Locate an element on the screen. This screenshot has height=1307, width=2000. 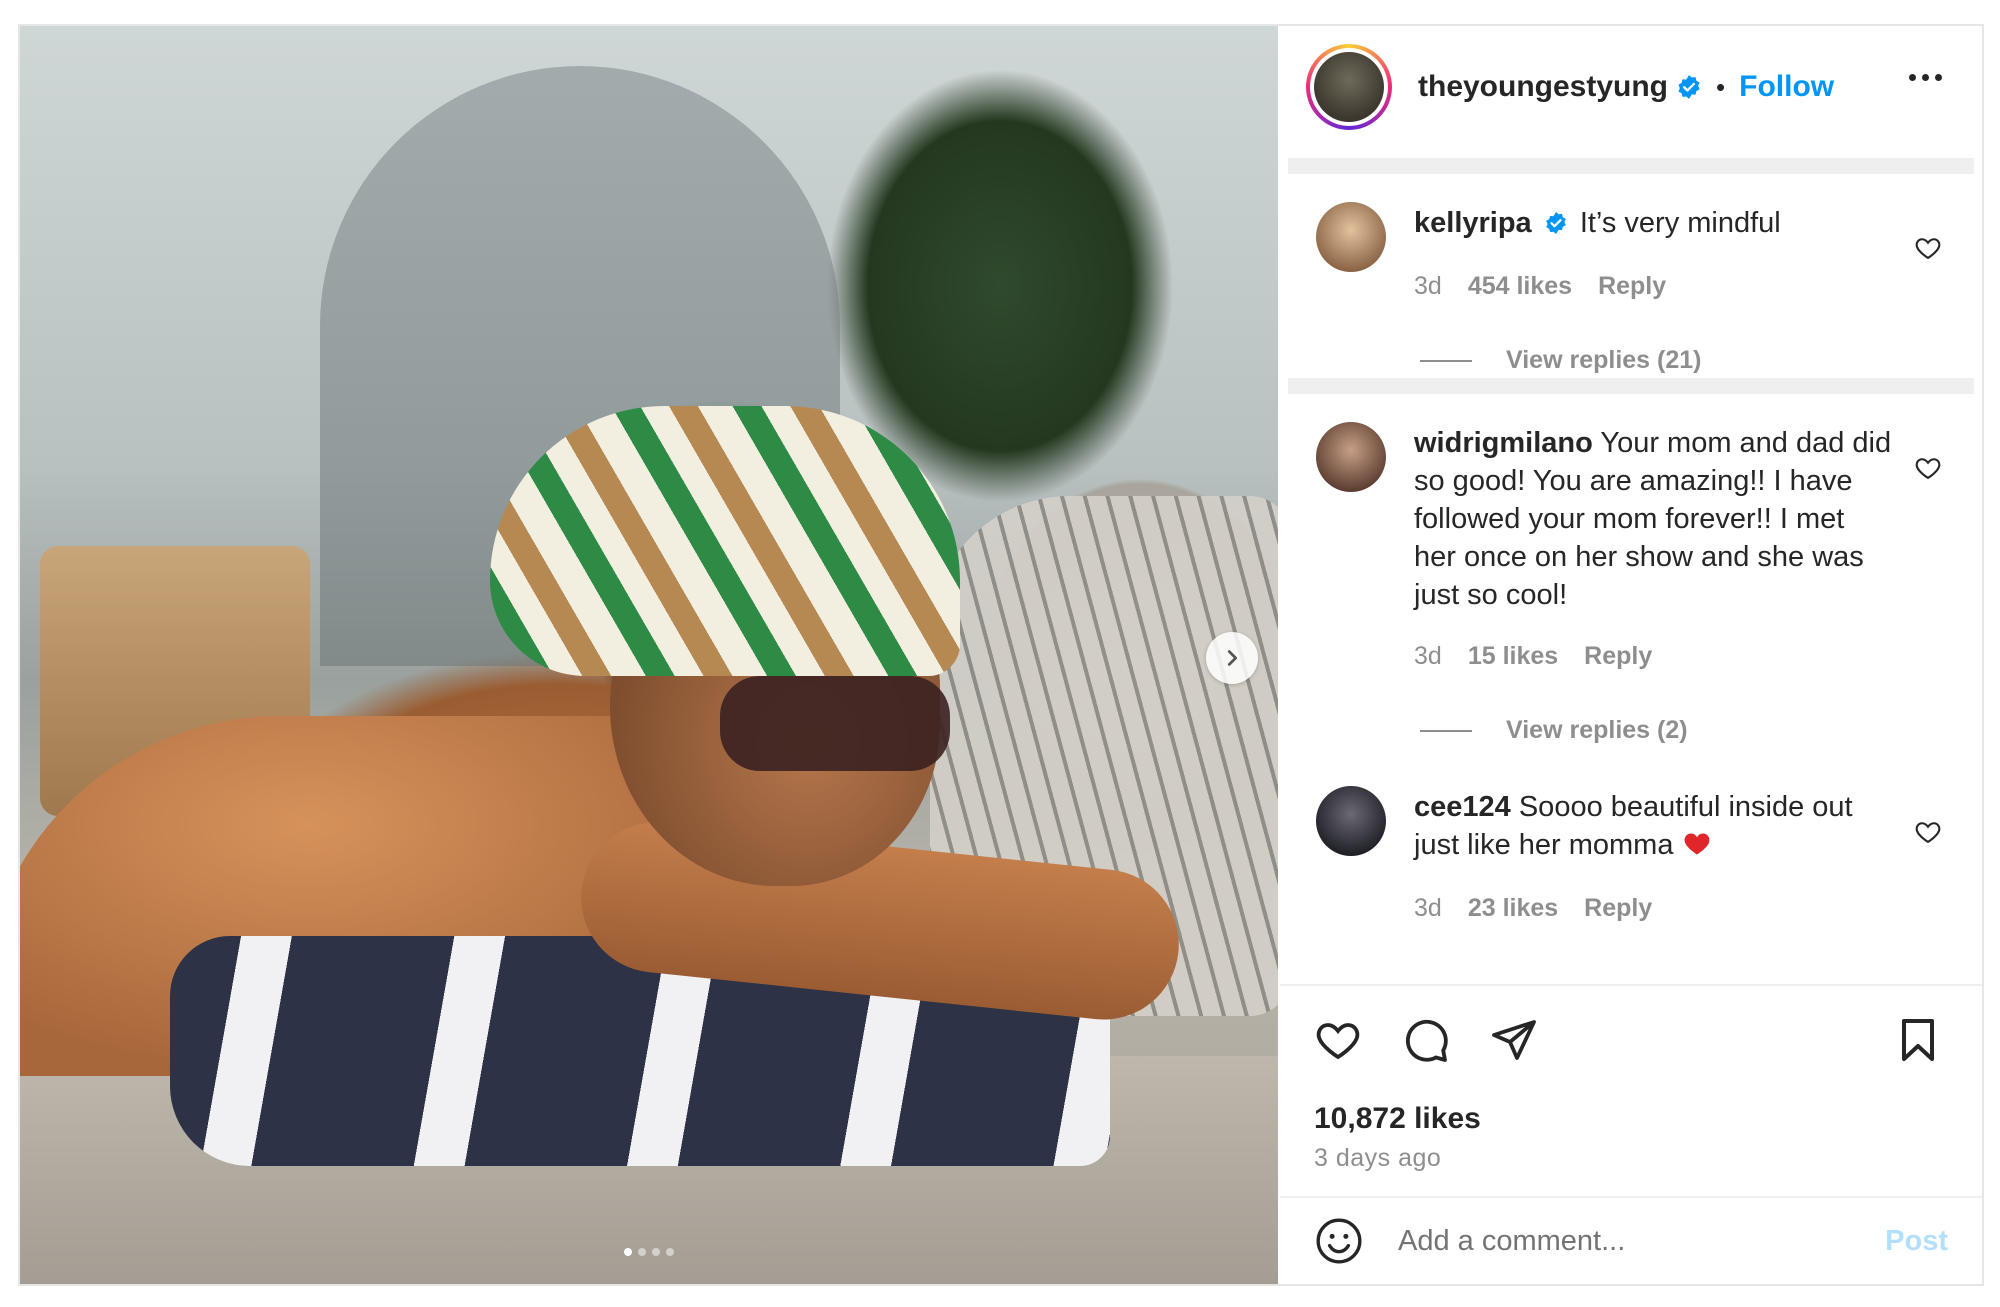
send-icon is located at coordinates (1514, 1040).